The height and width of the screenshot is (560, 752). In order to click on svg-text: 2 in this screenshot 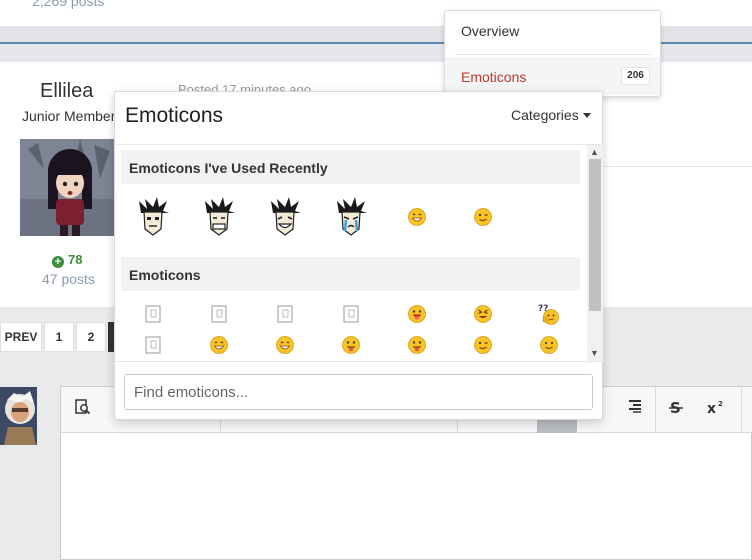, I will do `click(720, 404)`.